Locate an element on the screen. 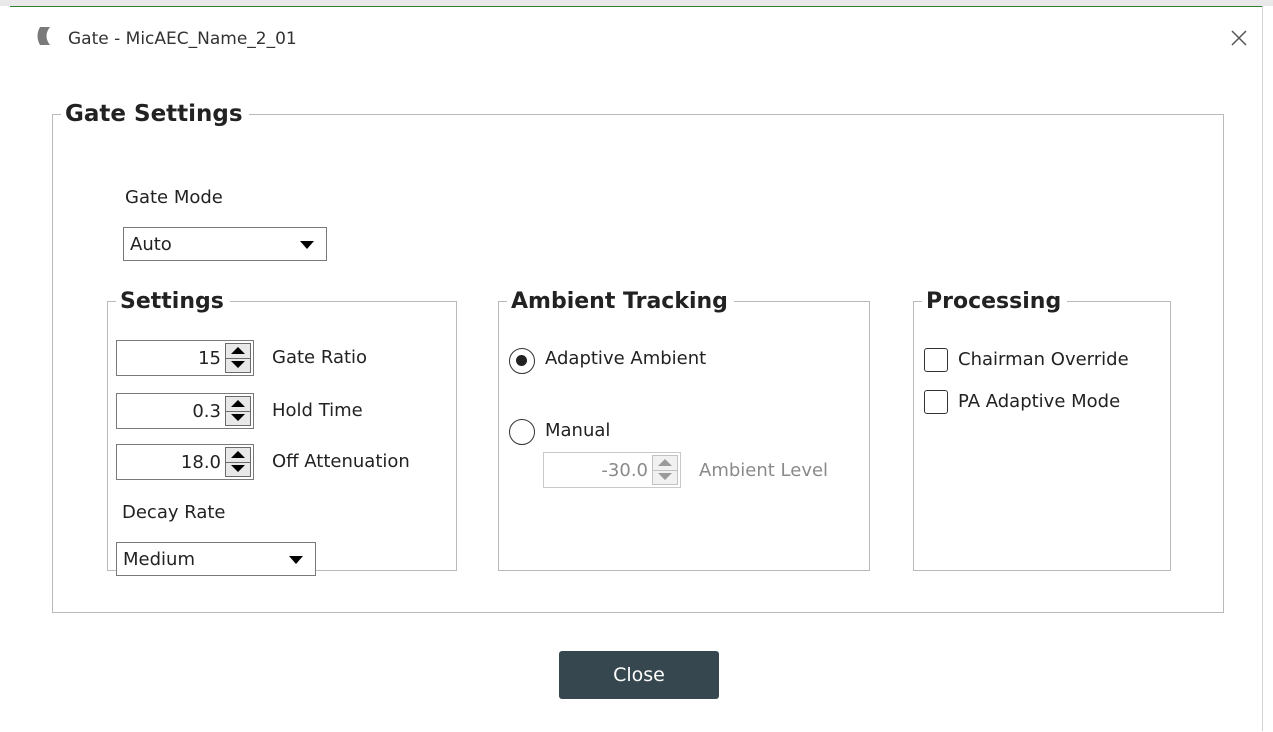 Image resolution: width=1273 pixels, height=732 pixels. decay-rate-value: Medium is located at coordinates (159, 559).